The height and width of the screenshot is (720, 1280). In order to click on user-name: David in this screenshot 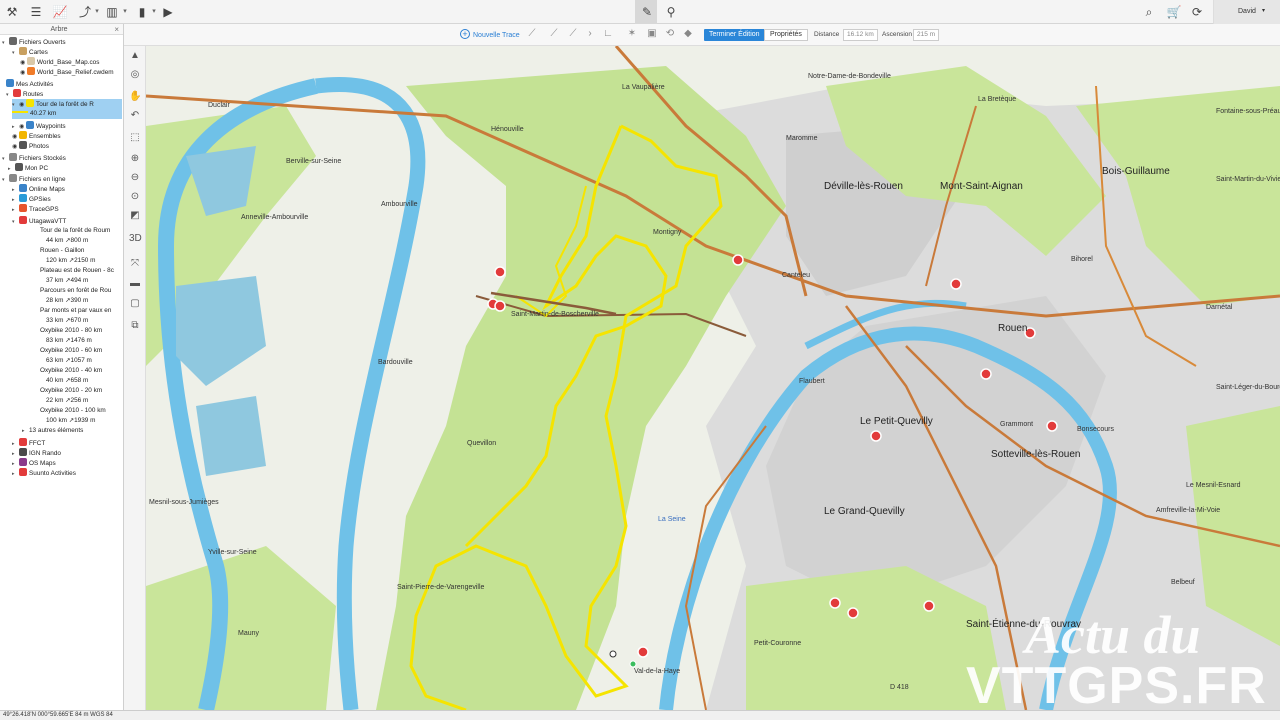, I will do `click(1247, 11)`.